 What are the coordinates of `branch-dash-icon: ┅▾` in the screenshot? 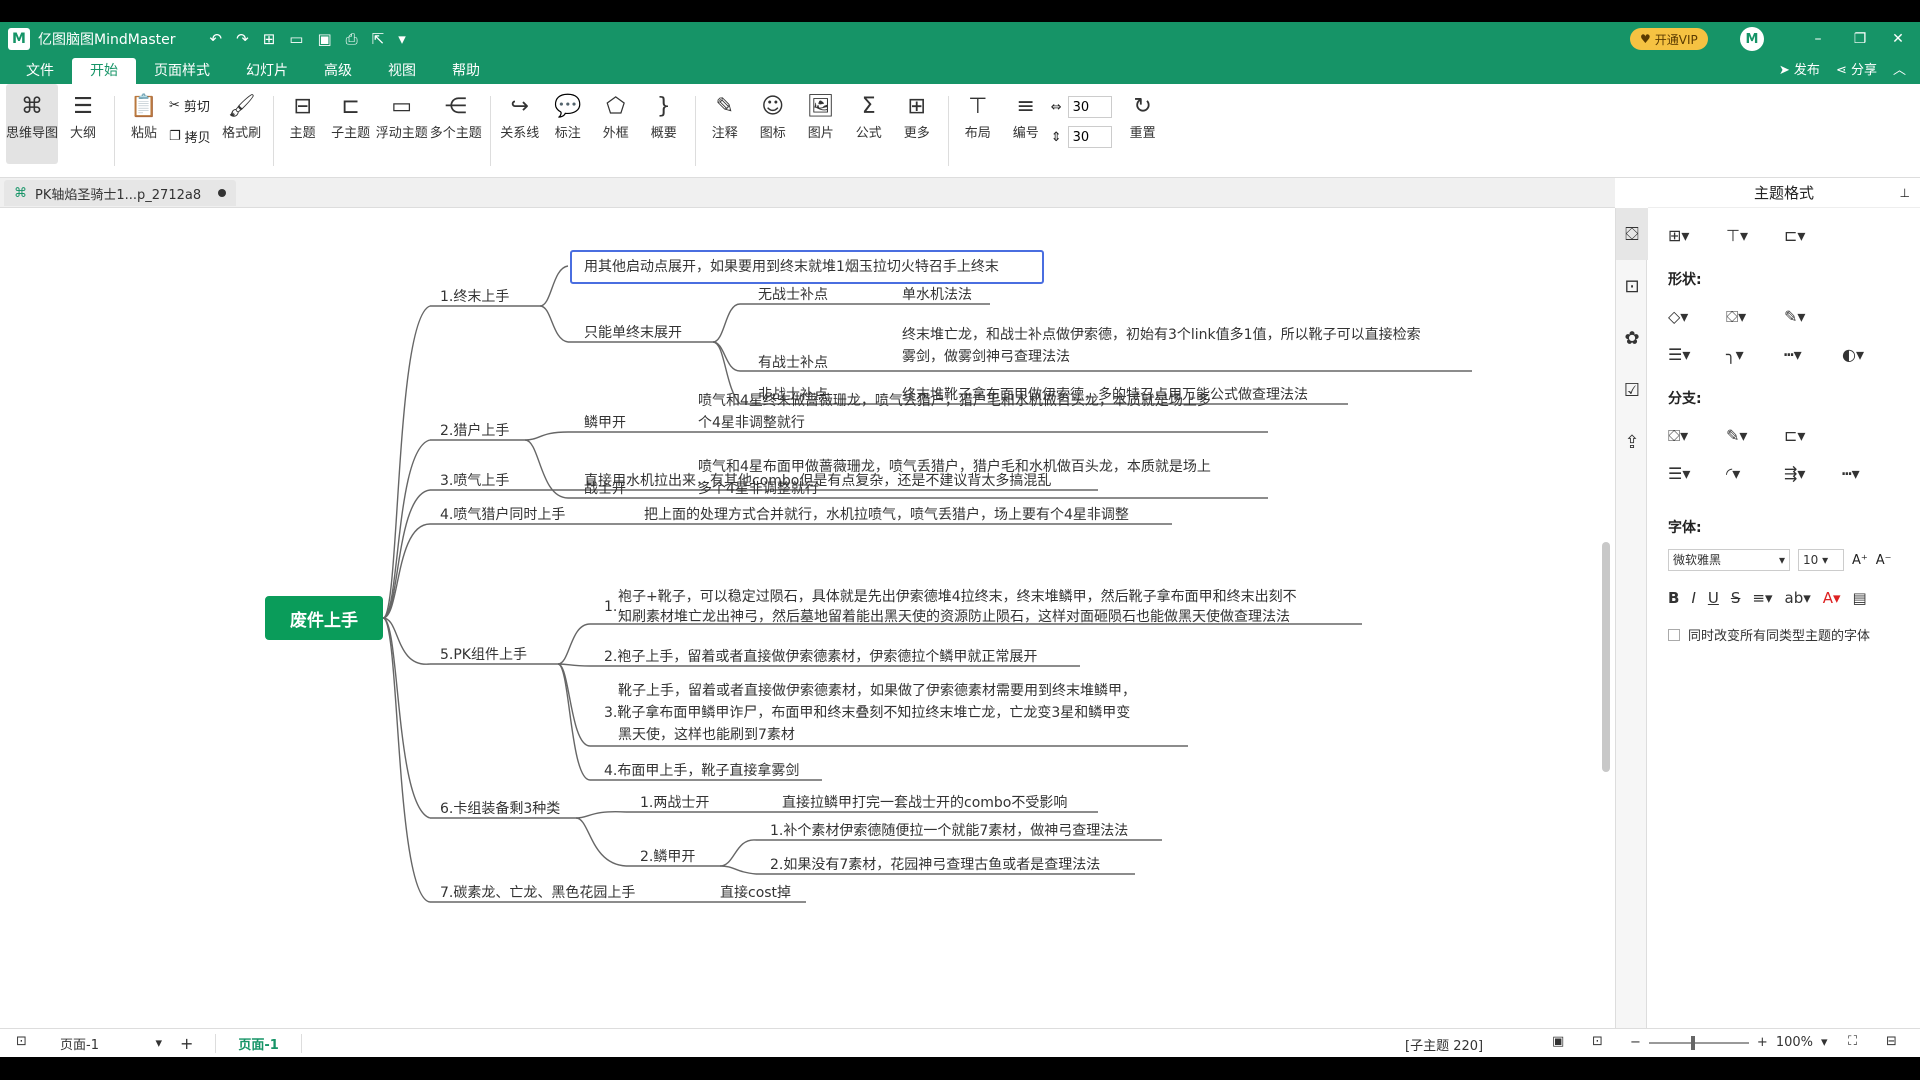 It's located at (1856, 473).